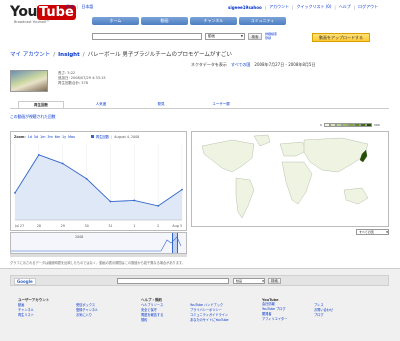 This screenshot has width=400, height=341. I want to click on map-legend: 0 300, so click(350, 125).